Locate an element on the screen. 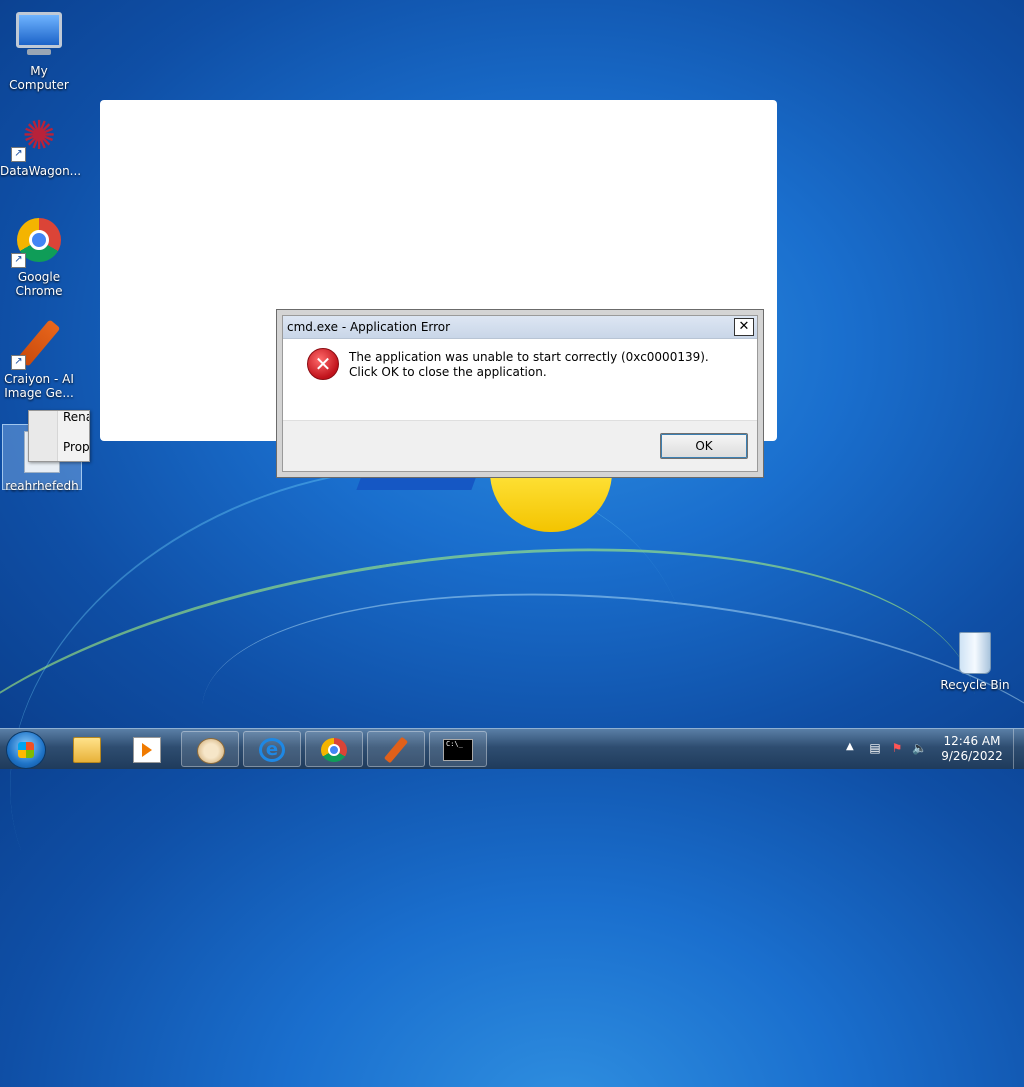 This screenshot has height=1087, width=1024. start-button is located at coordinates (26, 750).